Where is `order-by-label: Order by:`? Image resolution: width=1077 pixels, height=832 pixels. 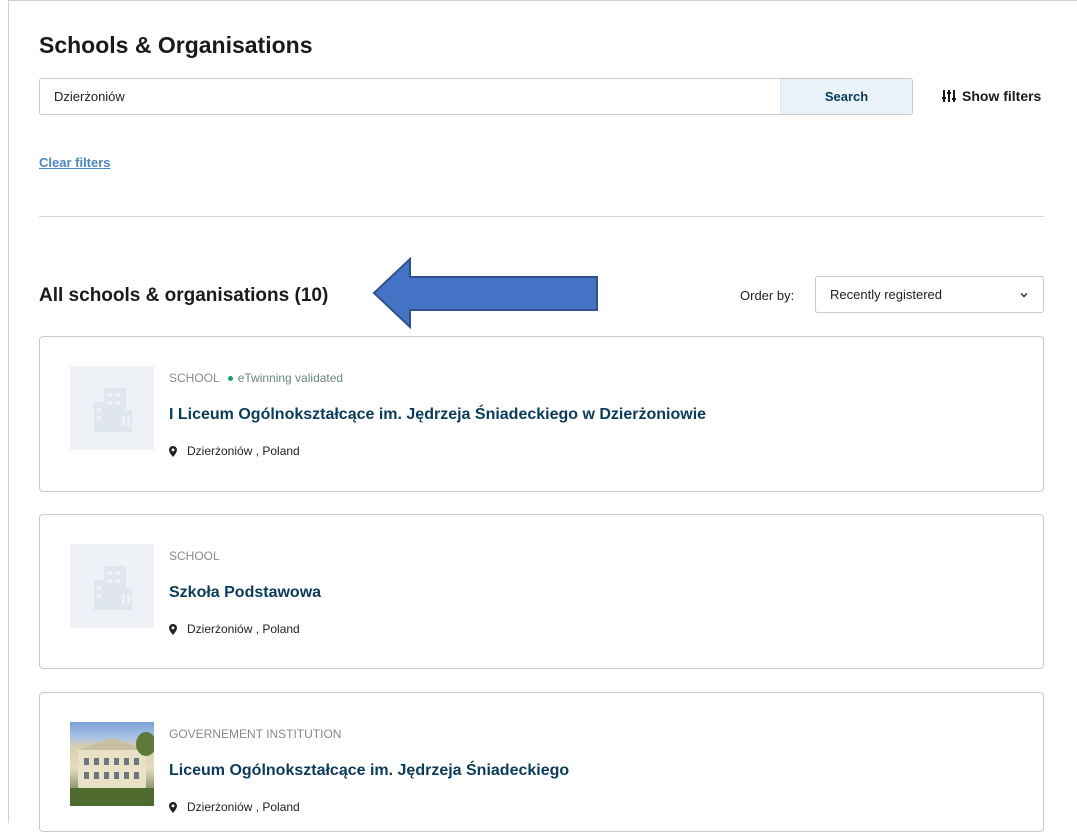
order-by-label: Order by: is located at coordinates (767, 295).